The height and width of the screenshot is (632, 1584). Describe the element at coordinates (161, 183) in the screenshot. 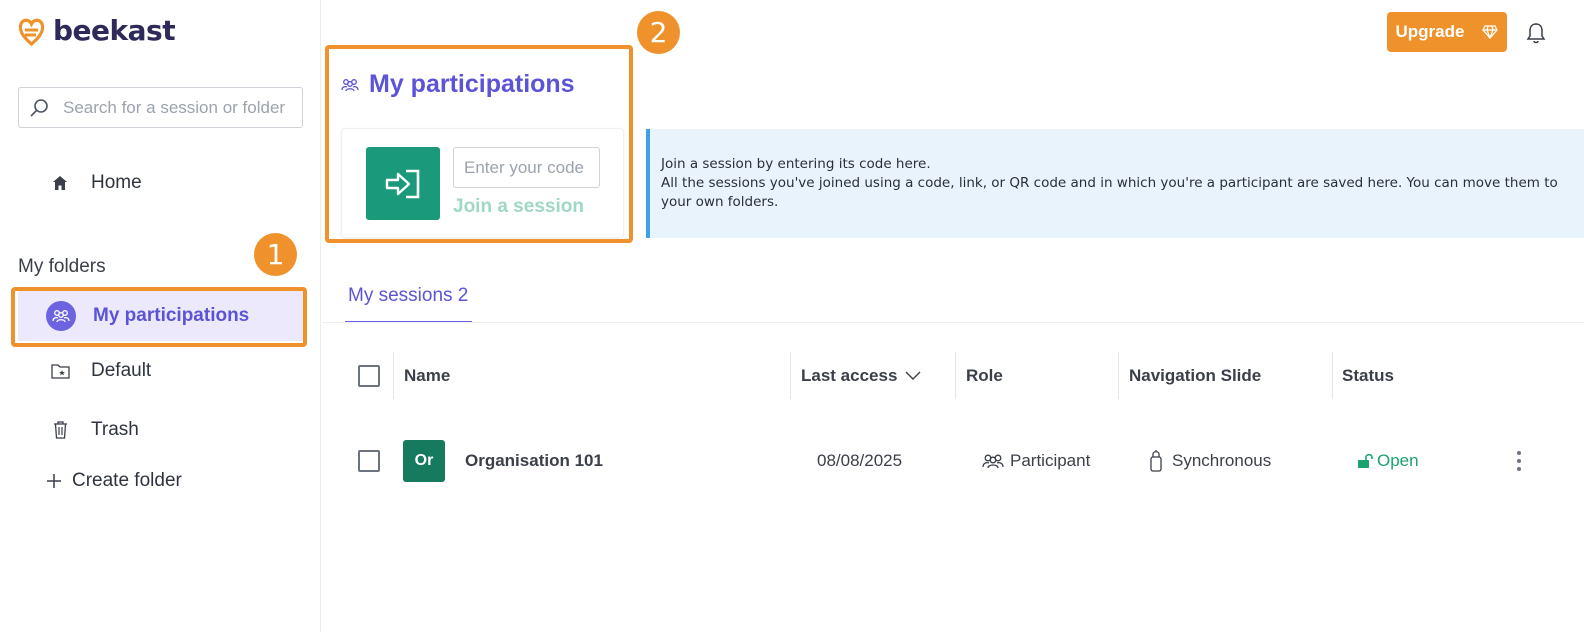

I see `sidebar-item-home: Home` at that location.